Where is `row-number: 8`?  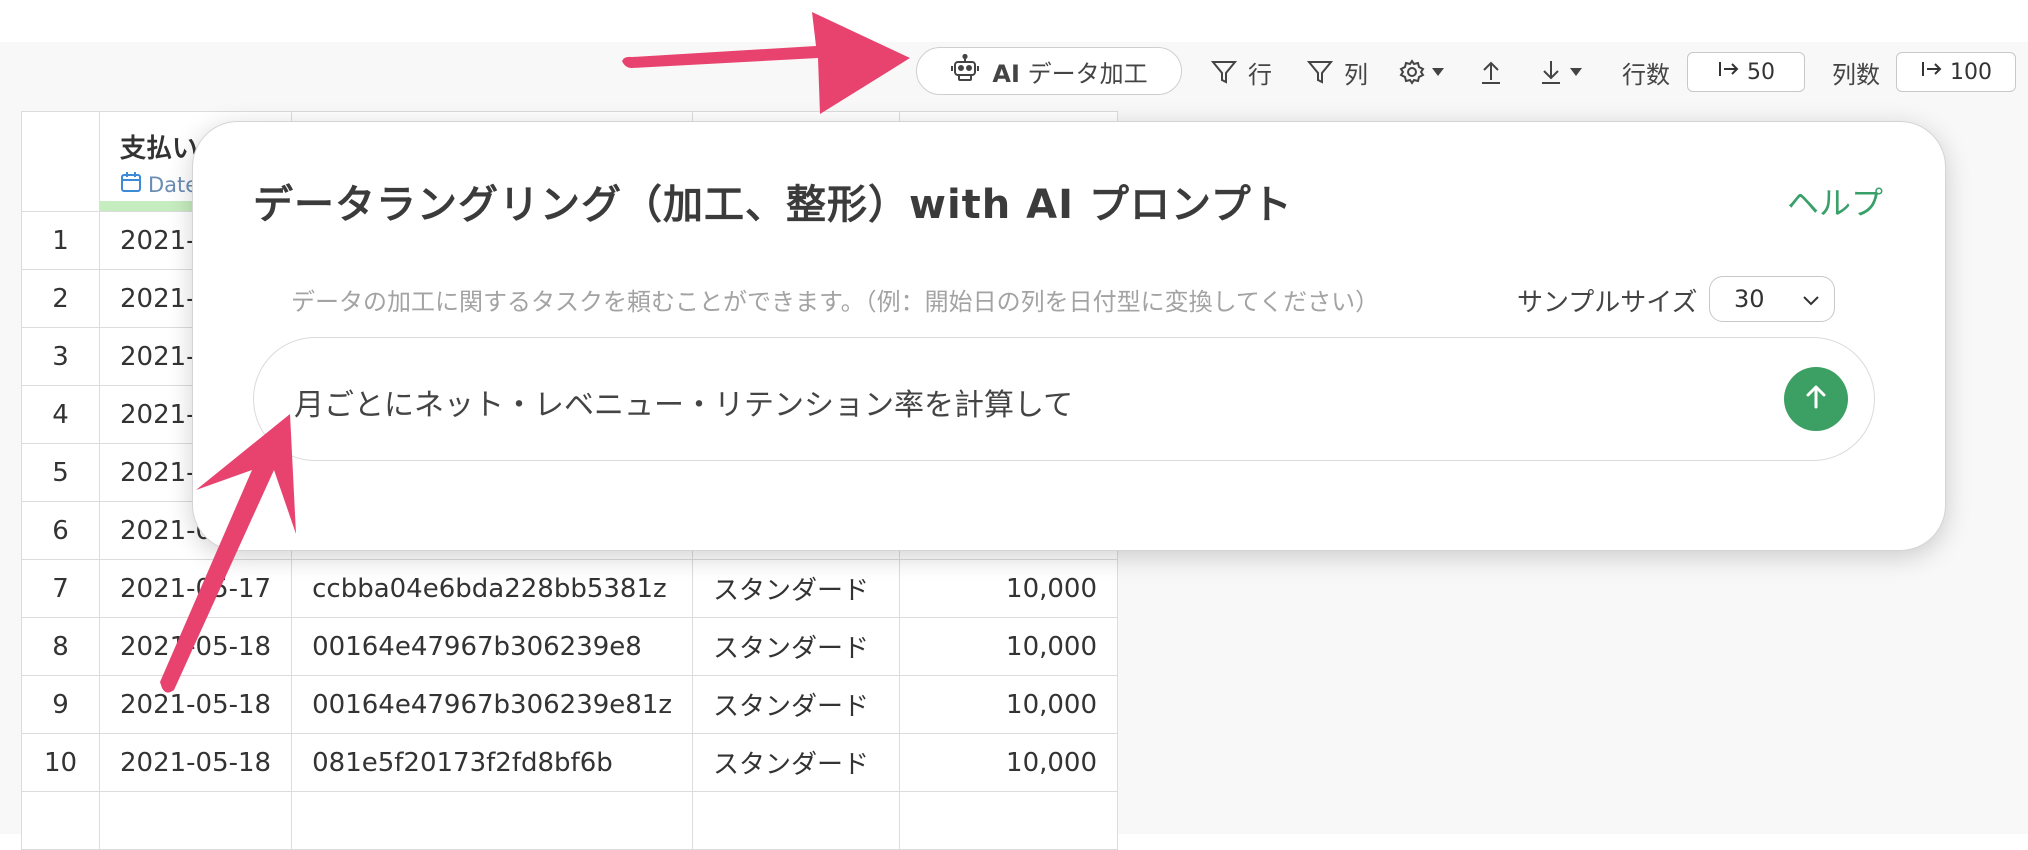
row-number: 8 is located at coordinates (60, 646).